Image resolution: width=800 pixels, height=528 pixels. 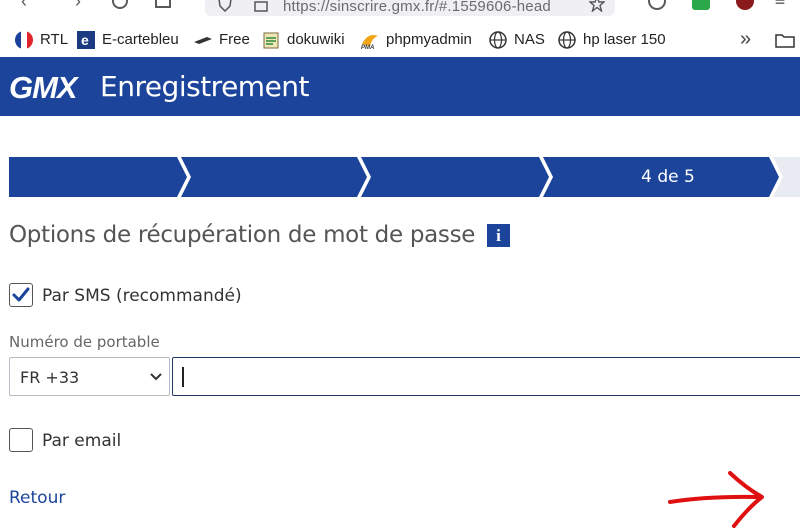 I want to click on bookmark-label: hp laser 150, so click(x=624, y=39).